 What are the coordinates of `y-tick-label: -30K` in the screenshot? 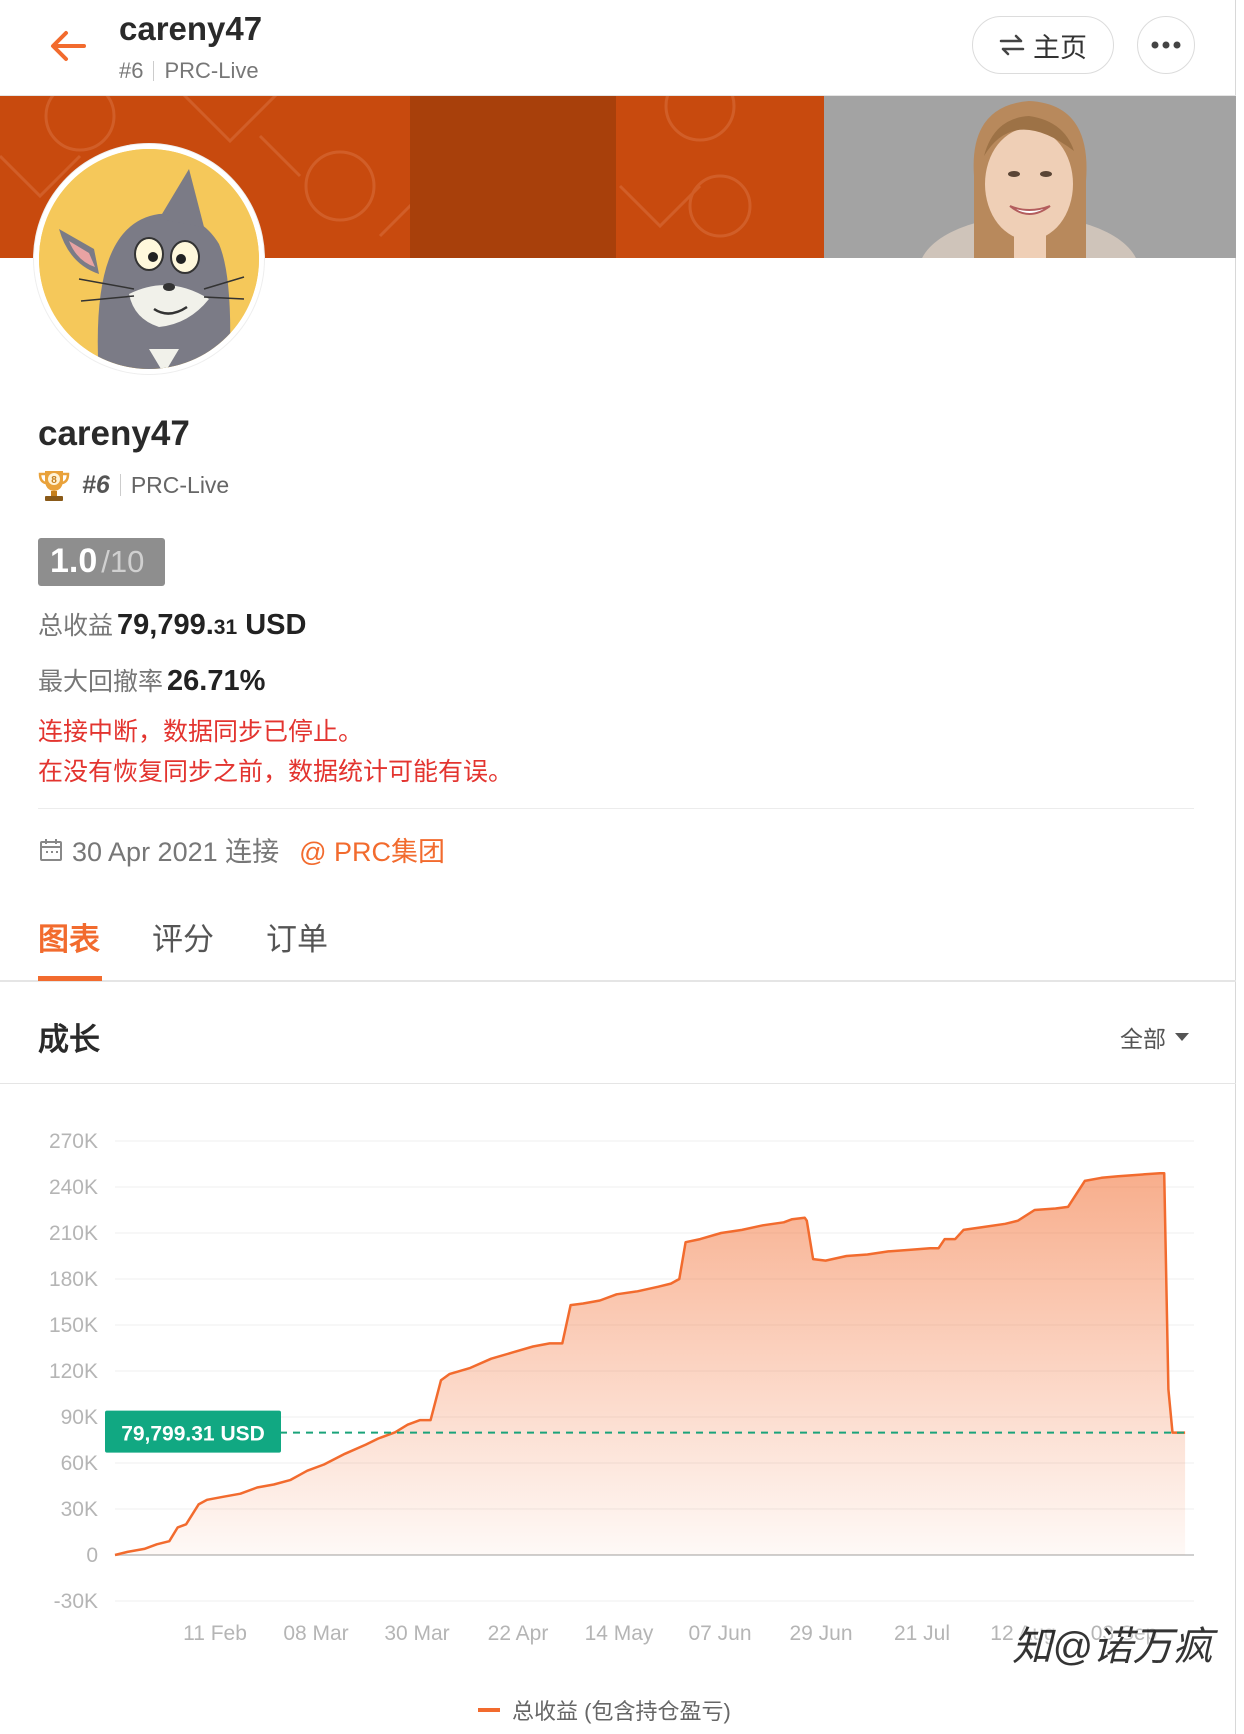 It's located at (76, 1601).